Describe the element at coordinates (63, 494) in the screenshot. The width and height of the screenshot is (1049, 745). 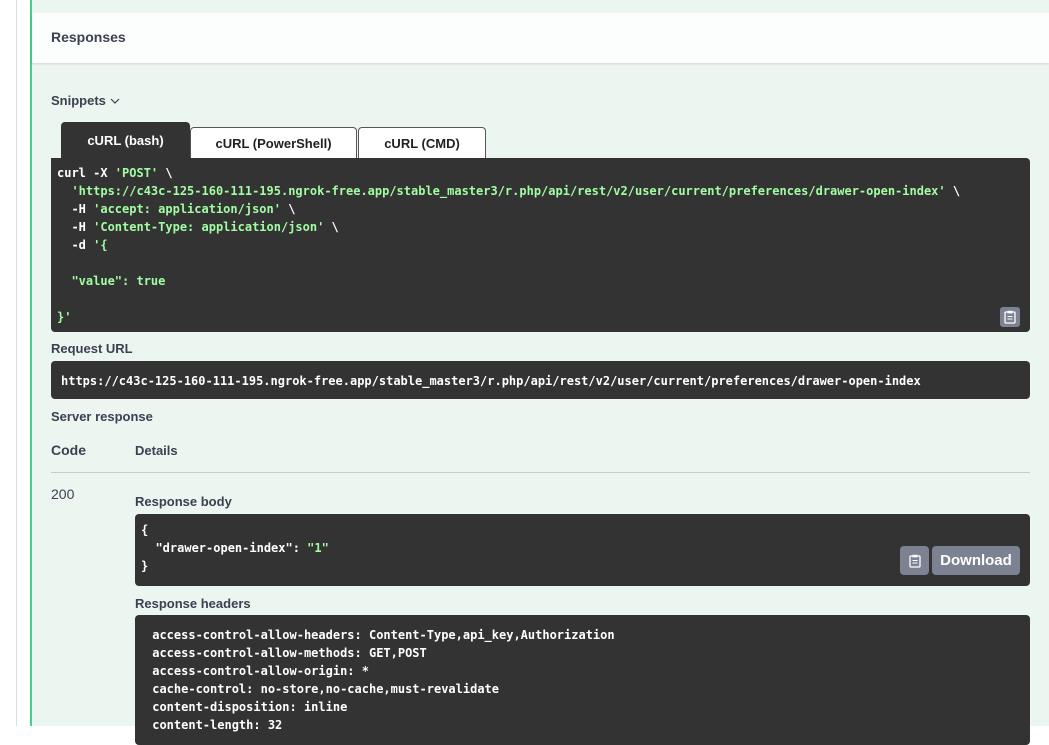
I see `response-status-code: 200` at that location.